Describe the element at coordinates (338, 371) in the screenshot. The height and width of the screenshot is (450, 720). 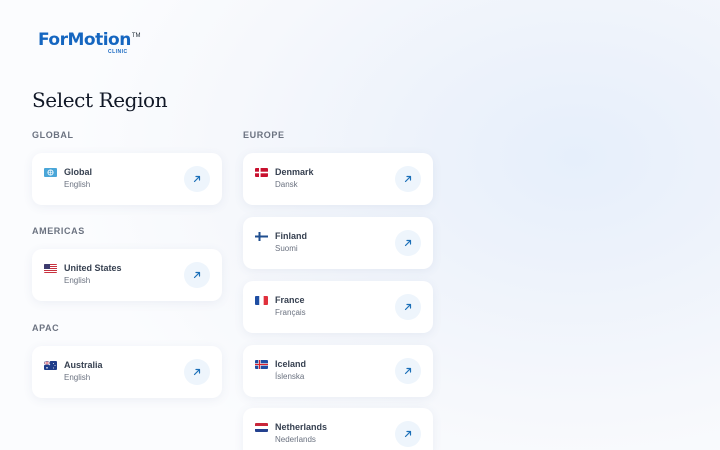
I see `region-card-iceland: Iceland Íslenska` at that location.